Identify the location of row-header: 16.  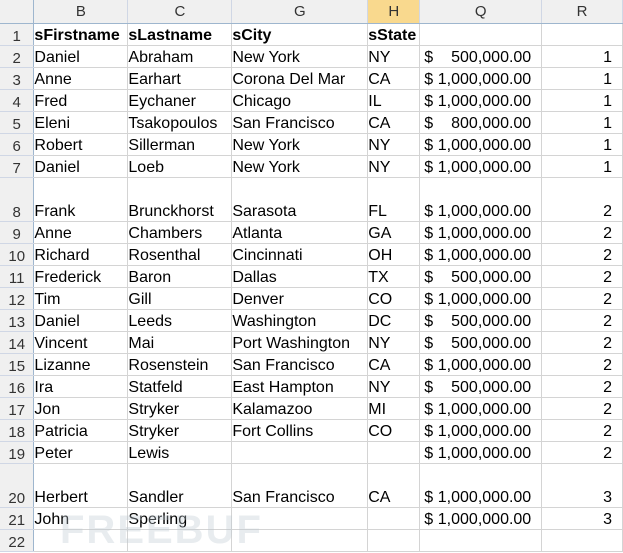
(17, 386).